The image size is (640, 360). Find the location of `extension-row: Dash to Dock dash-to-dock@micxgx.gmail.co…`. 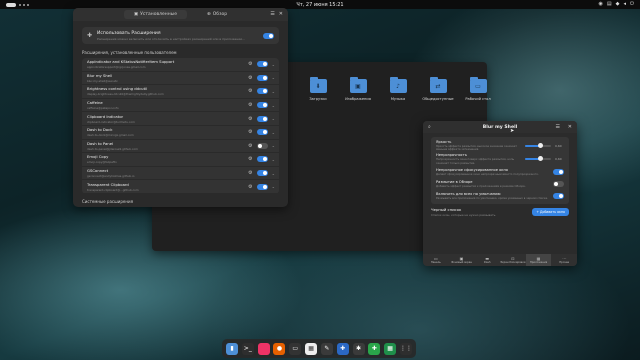

extension-row: Dash to Dock dash-to-dock@micxgx.gmail.co… is located at coordinates (180, 133).